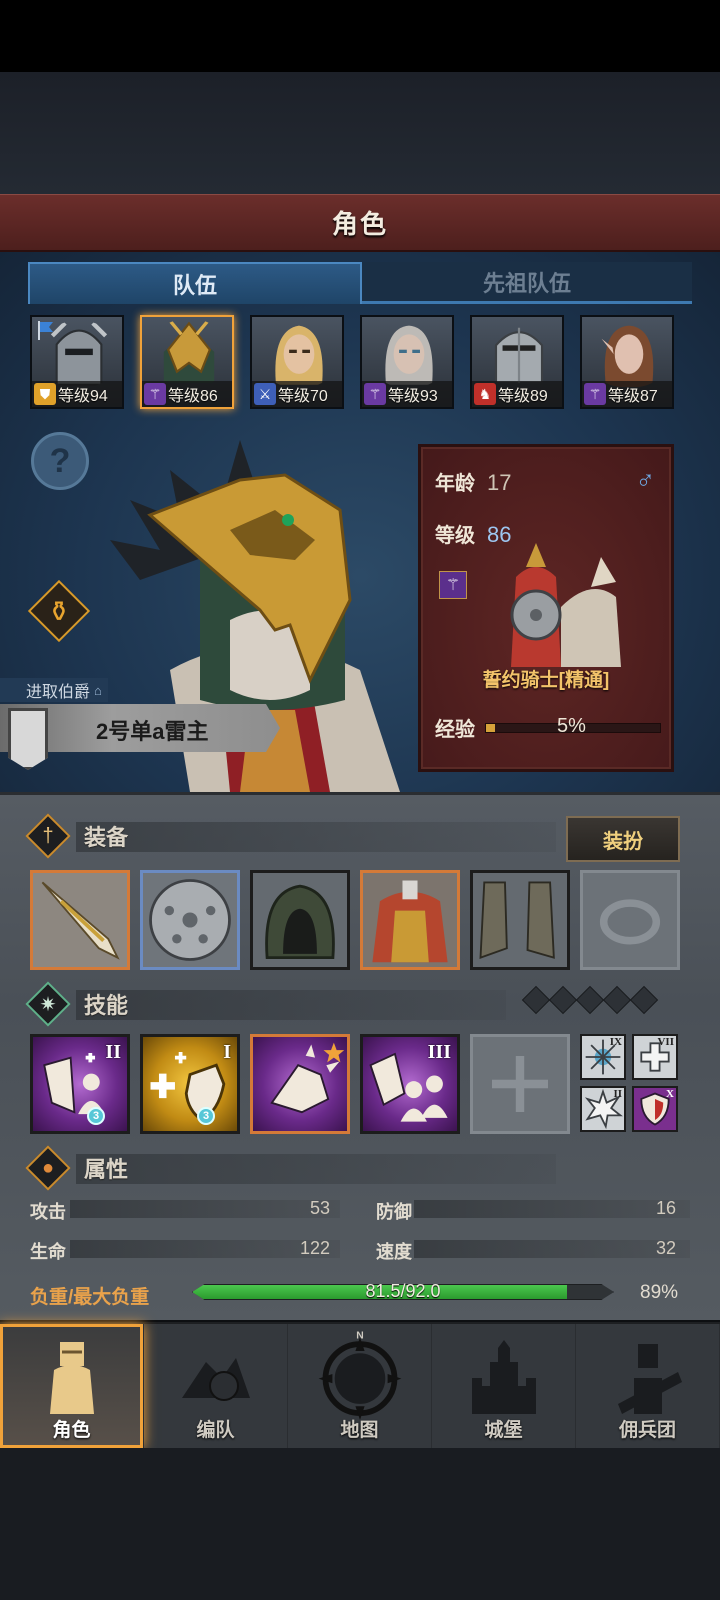 This screenshot has height=1600, width=720. I want to click on roster-level: ⚔ 等级70, so click(297, 394).